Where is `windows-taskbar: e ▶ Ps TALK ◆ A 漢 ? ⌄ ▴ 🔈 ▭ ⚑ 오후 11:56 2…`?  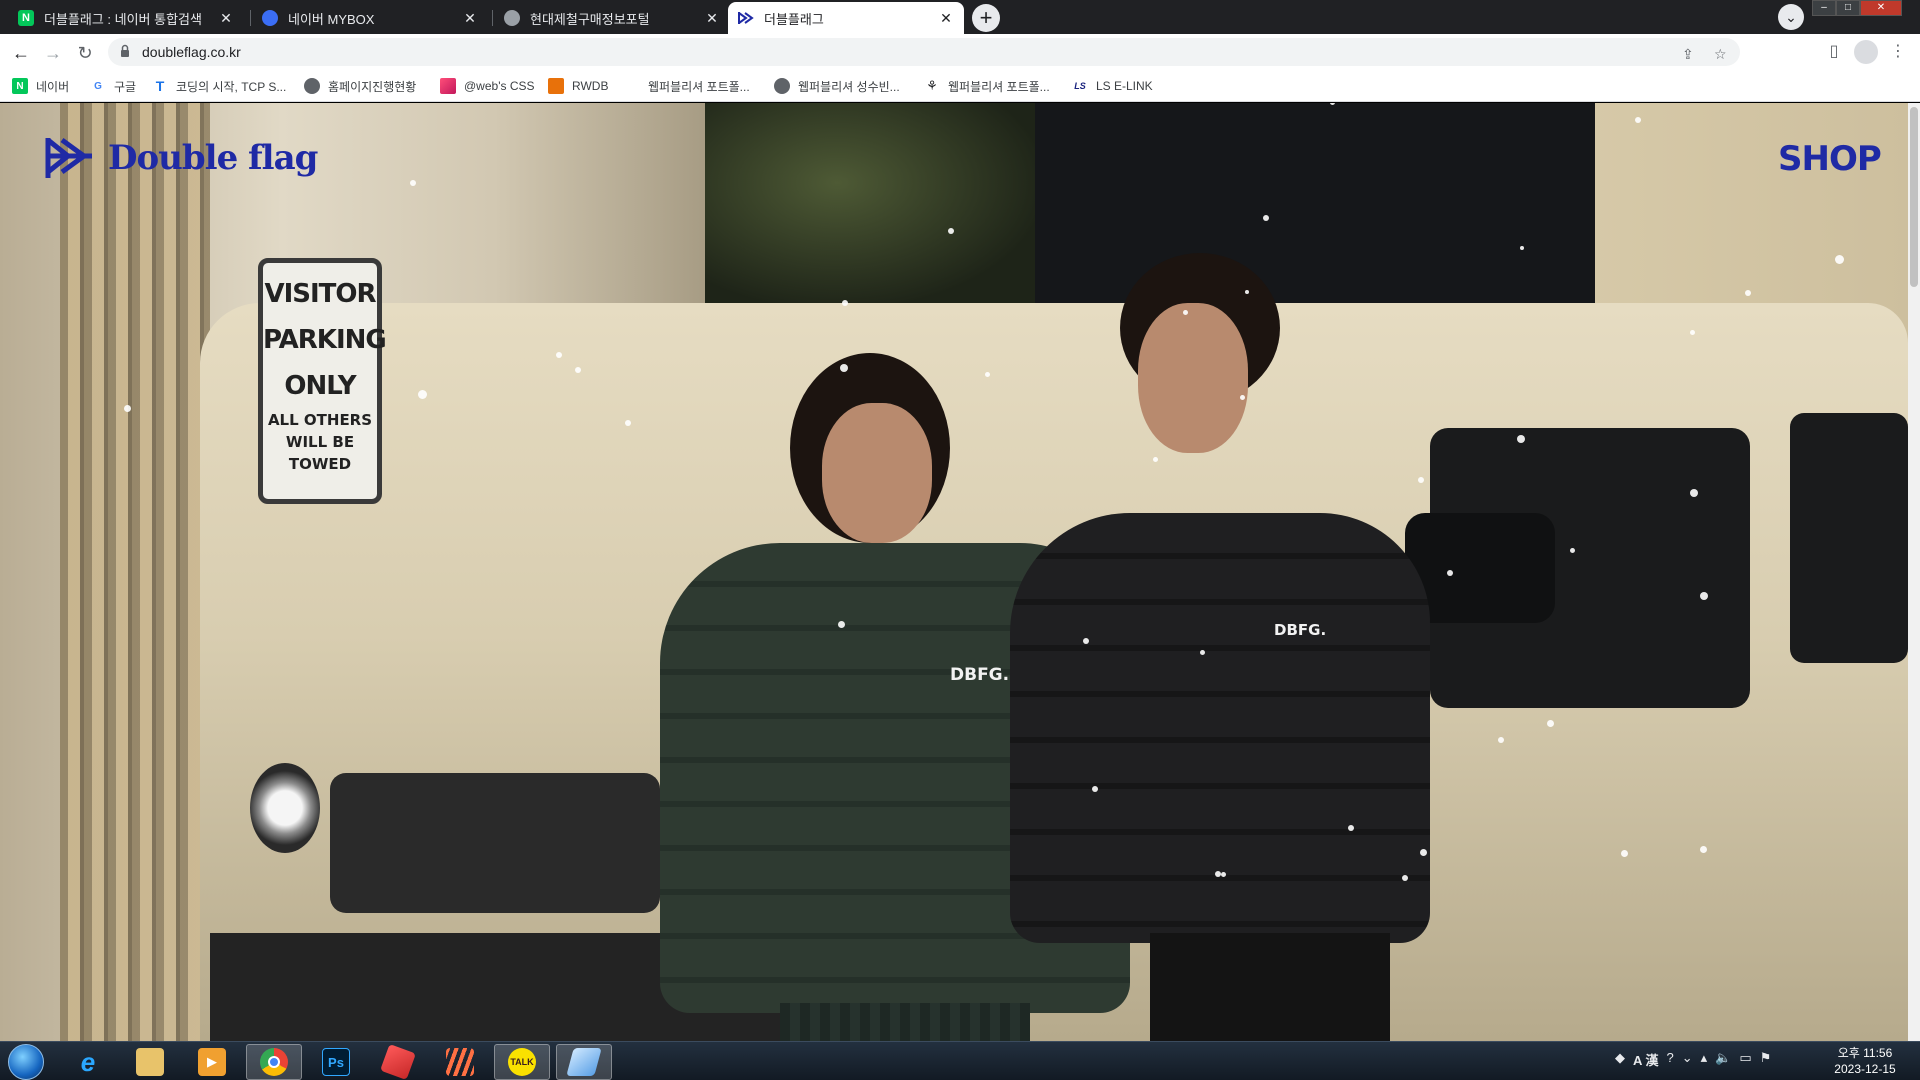 windows-taskbar: e ▶ Ps TALK ◆ A 漢 ? ⌄ ▴ 🔈 ▭ ⚑ 오후 11:56 2… is located at coordinates (960, 1060).